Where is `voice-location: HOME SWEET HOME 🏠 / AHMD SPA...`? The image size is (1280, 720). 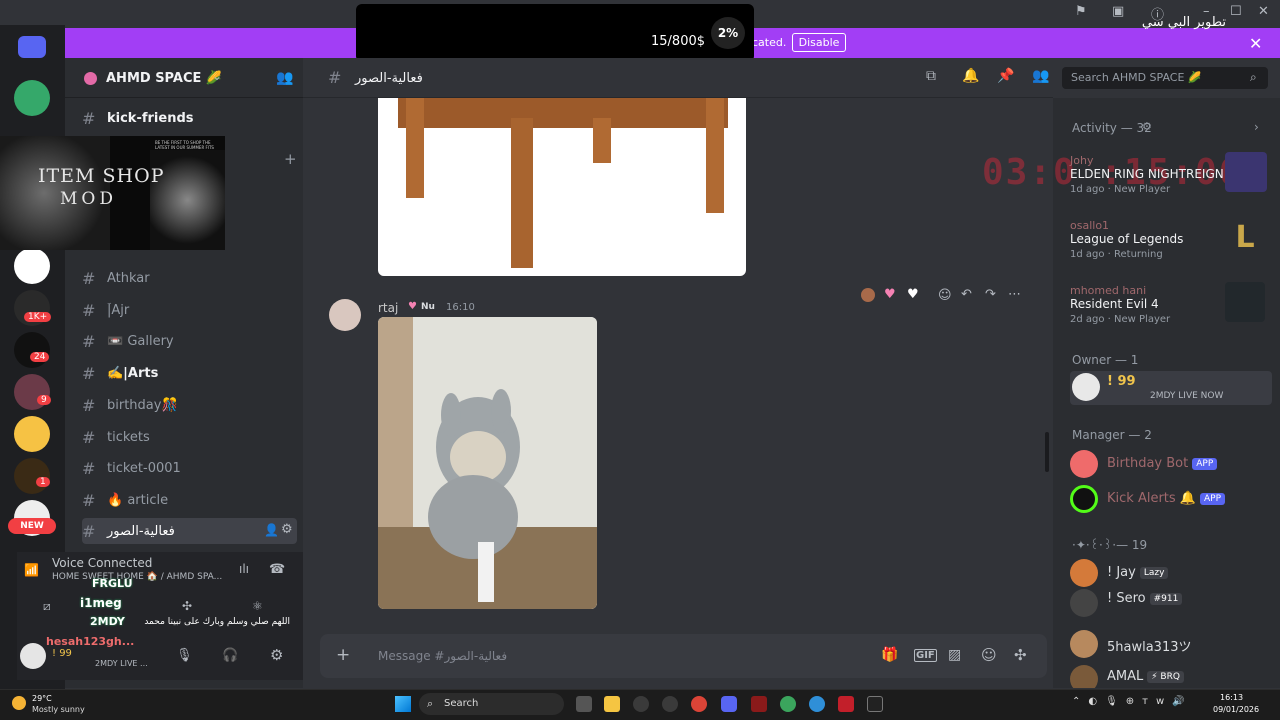
voice-location: HOME SWEET HOME 🏠 / AHMD SPA... is located at coordinates (137, 577).